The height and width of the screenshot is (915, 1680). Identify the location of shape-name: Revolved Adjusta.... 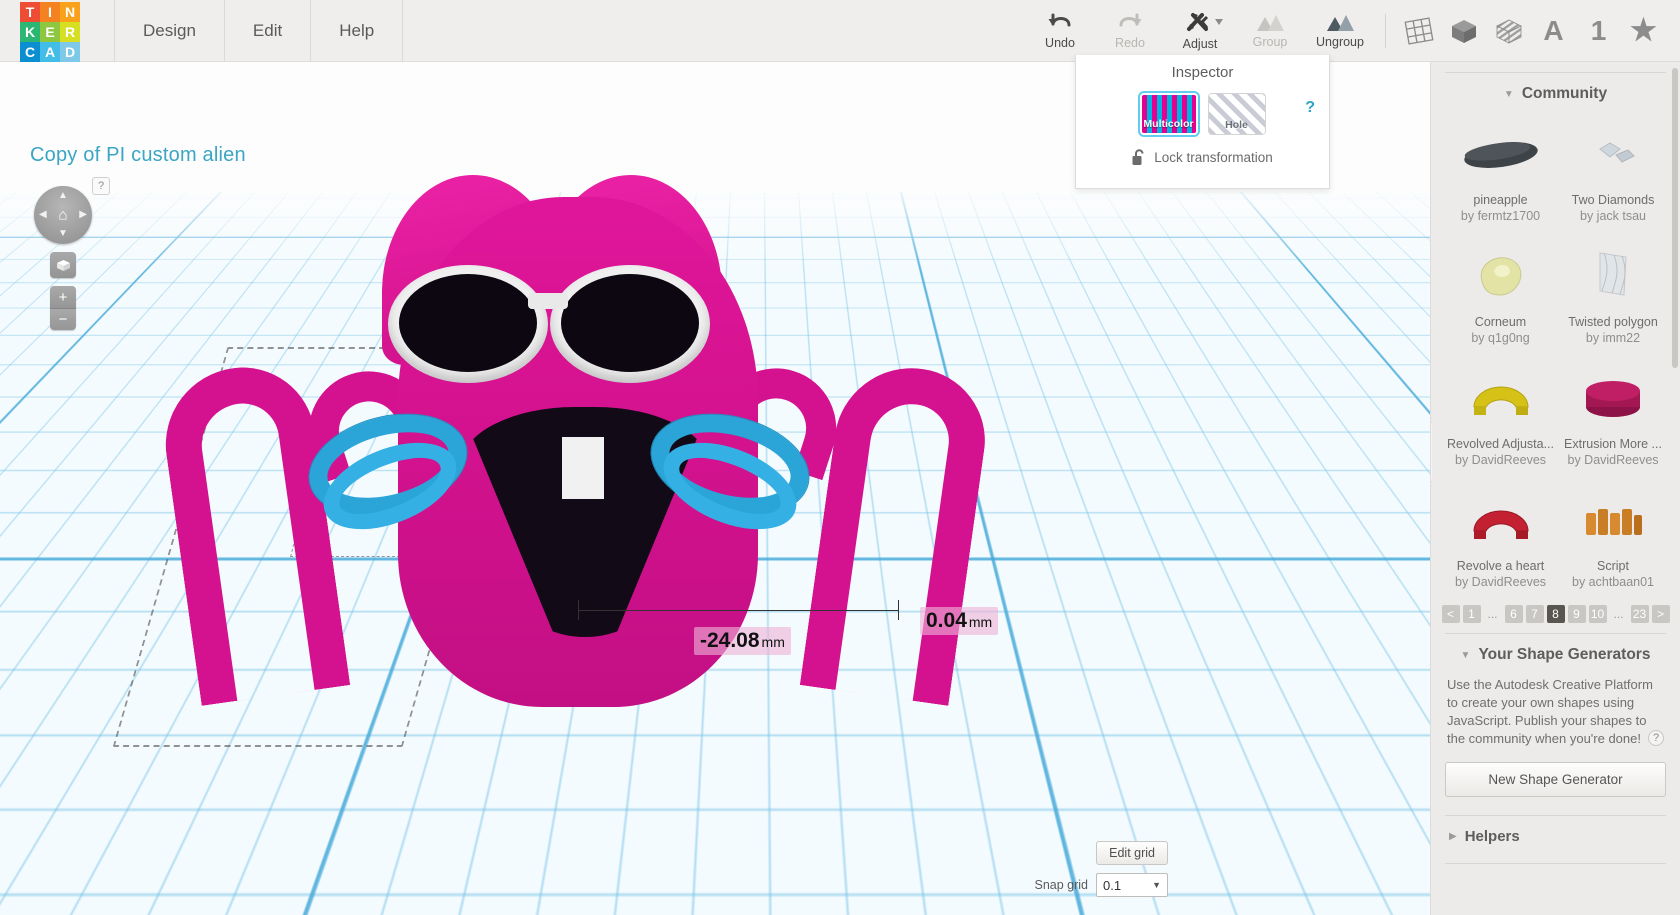
(1501, 444).